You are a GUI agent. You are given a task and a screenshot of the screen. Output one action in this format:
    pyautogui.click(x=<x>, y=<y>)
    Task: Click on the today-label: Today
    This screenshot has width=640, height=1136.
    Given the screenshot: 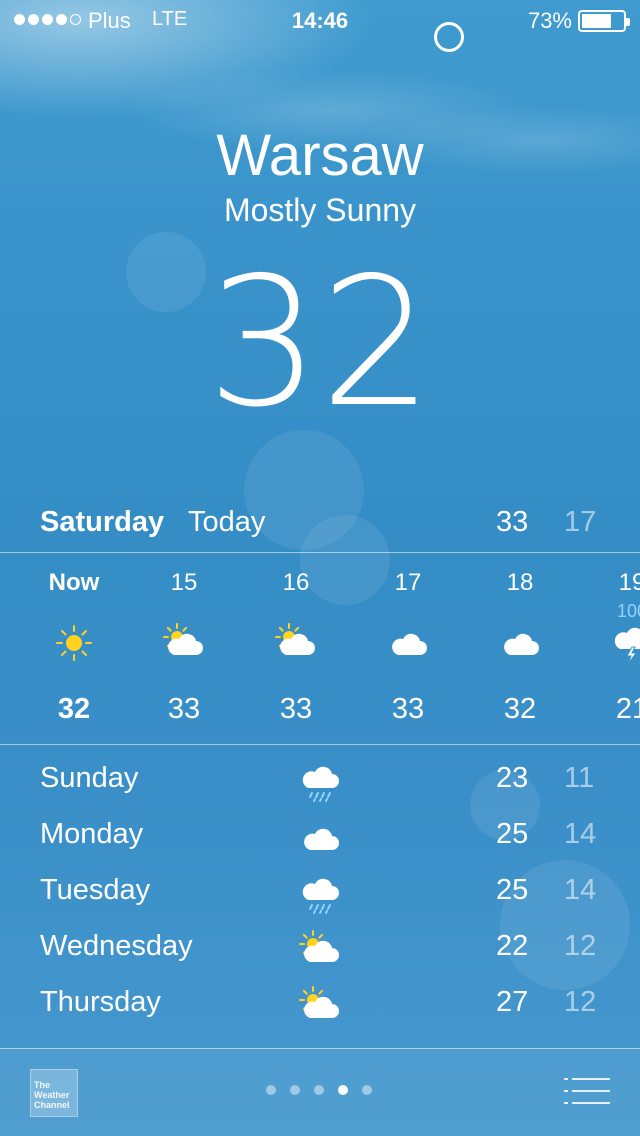 What is the action you would take?
    pyautogui.click(x=227, y=522)
    